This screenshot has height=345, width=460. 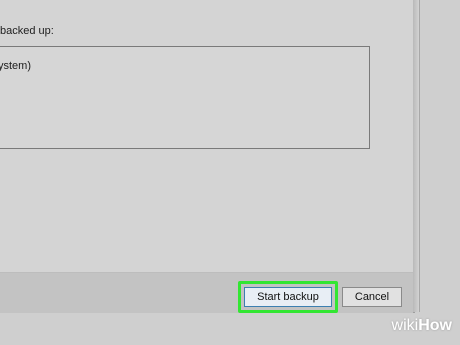 I want to click on window-edge, so click(x=416, y=156).